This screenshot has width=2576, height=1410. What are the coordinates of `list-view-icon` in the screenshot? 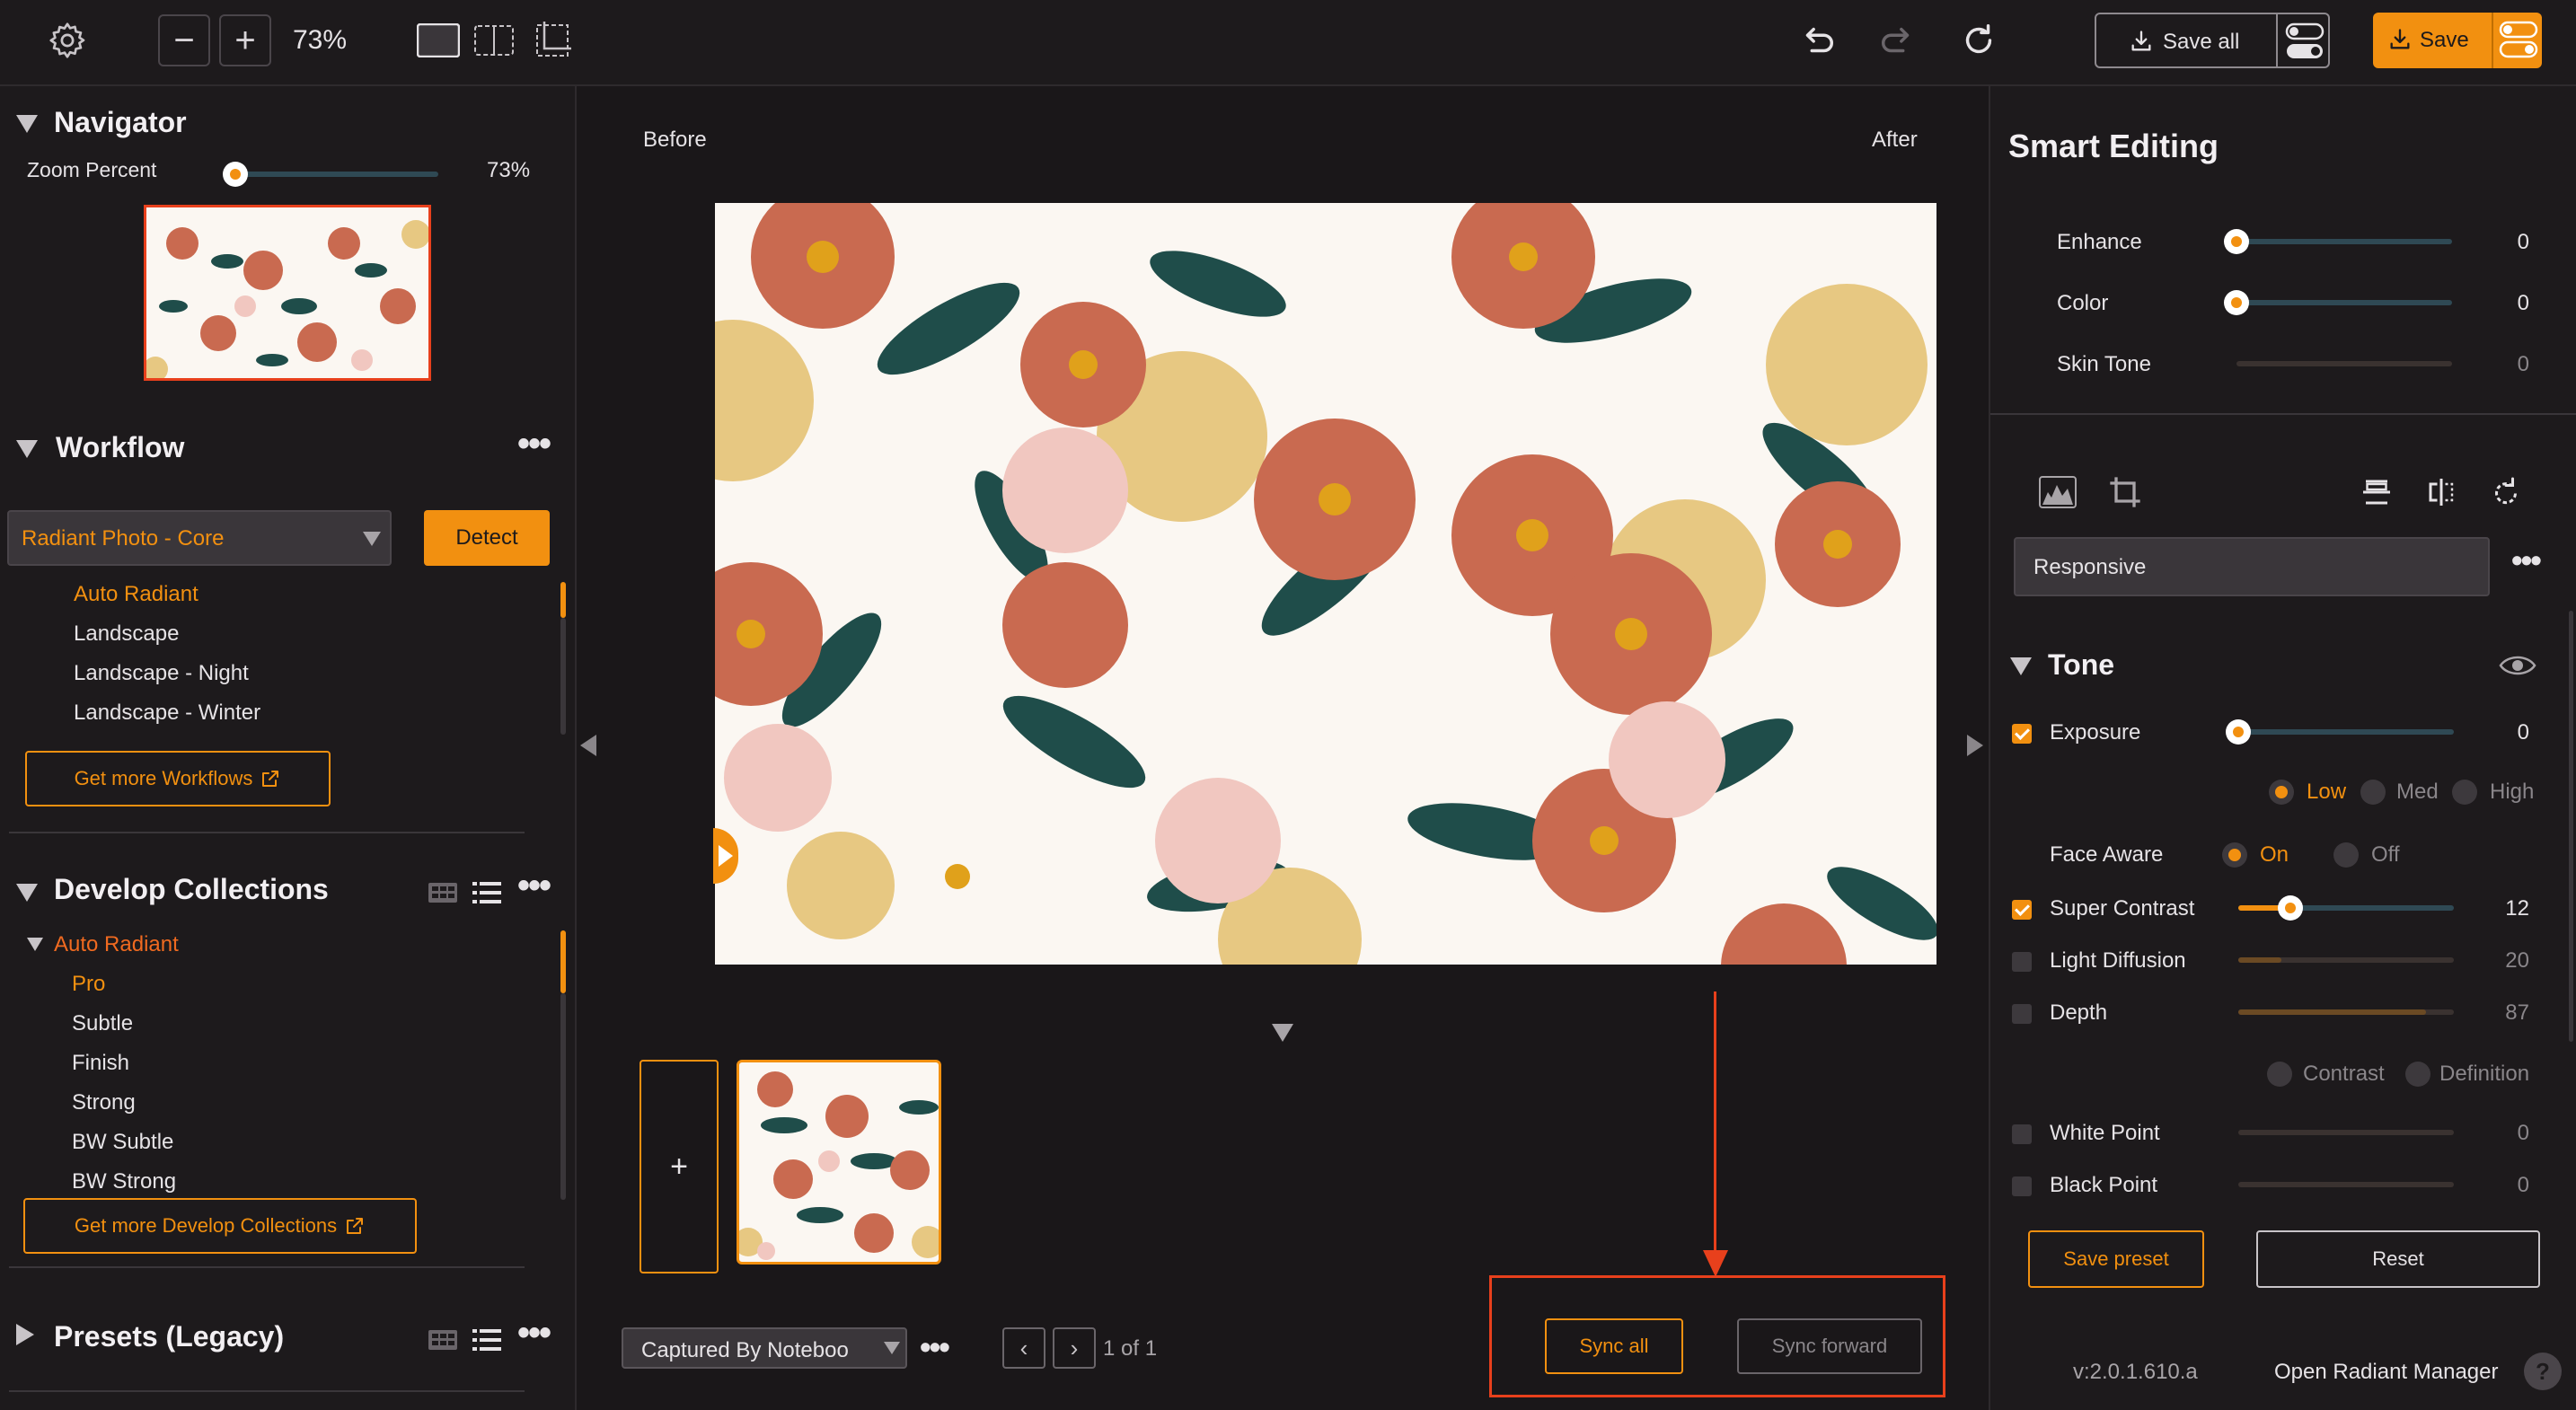 It's located at (486, 892).